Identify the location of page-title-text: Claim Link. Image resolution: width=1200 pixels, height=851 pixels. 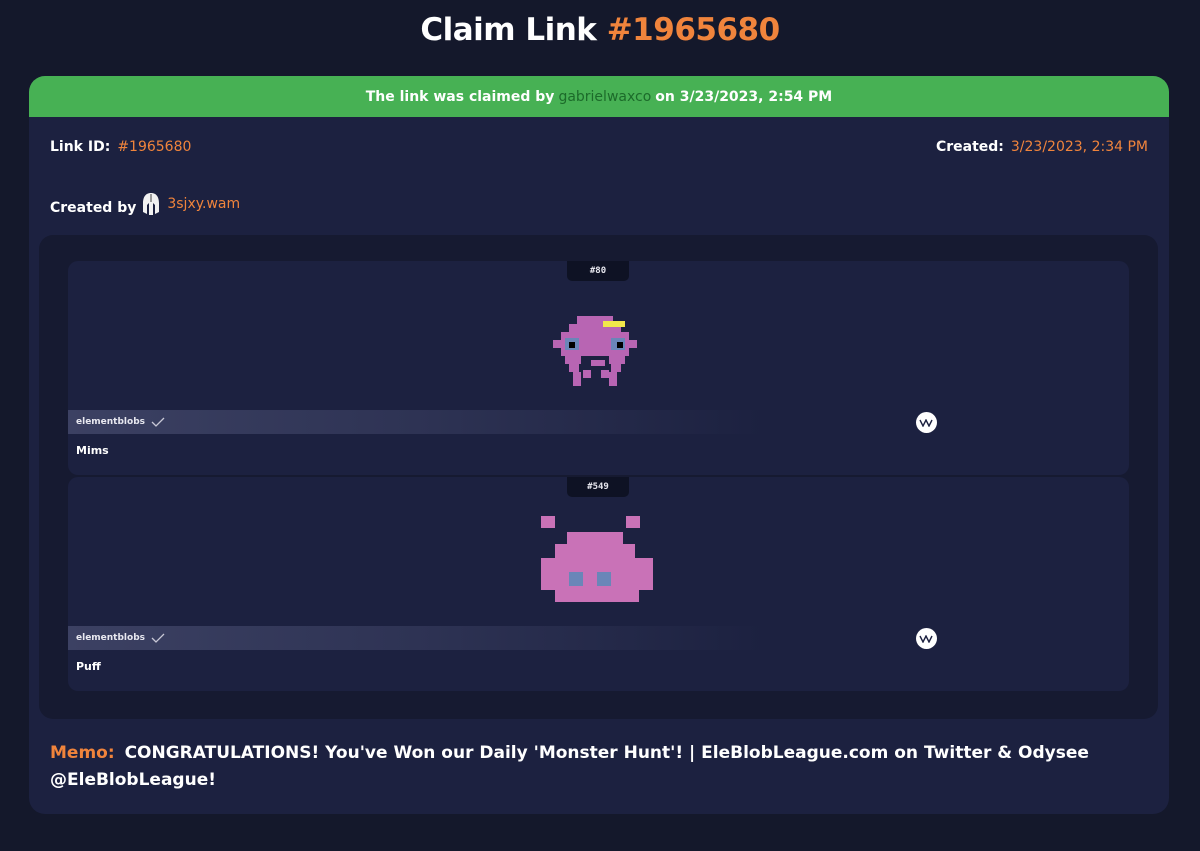
(508, 30).